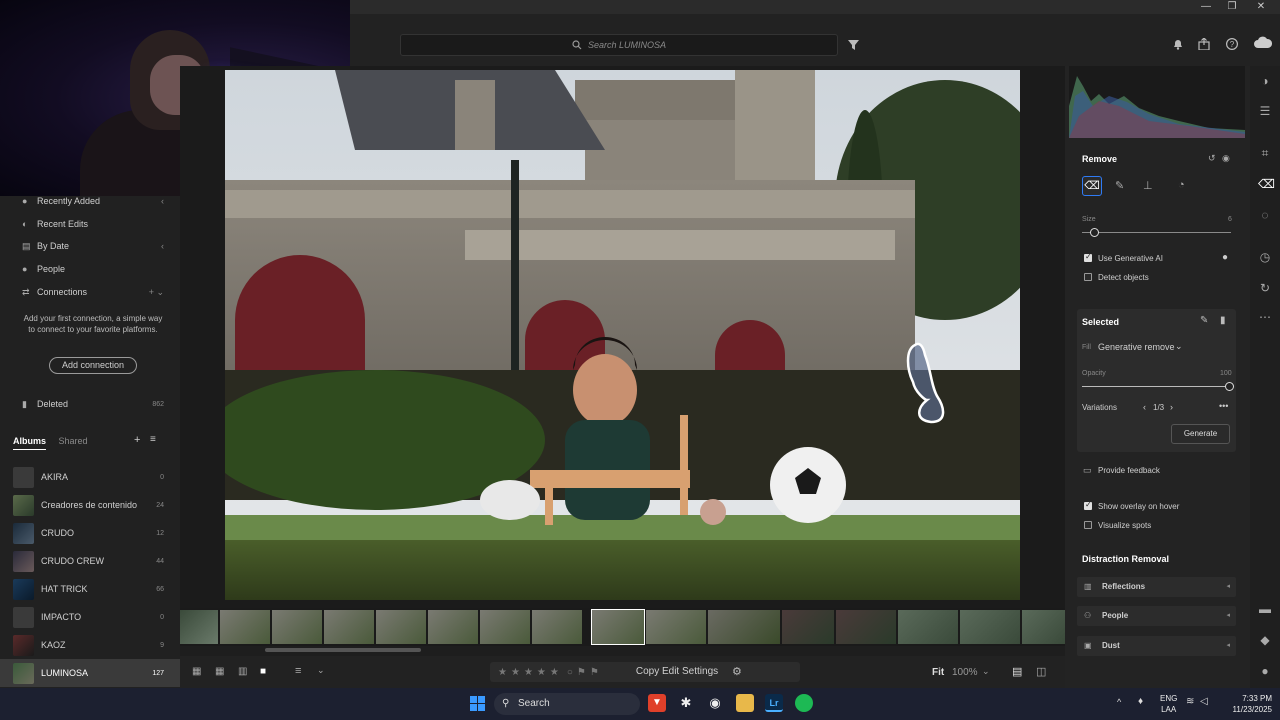 This screenshot has height=720, width=1280. What do you see at coordinates (1223, 406) in the screenshot?
I see `more-icon: •••` at bounding box center [1223, 406].